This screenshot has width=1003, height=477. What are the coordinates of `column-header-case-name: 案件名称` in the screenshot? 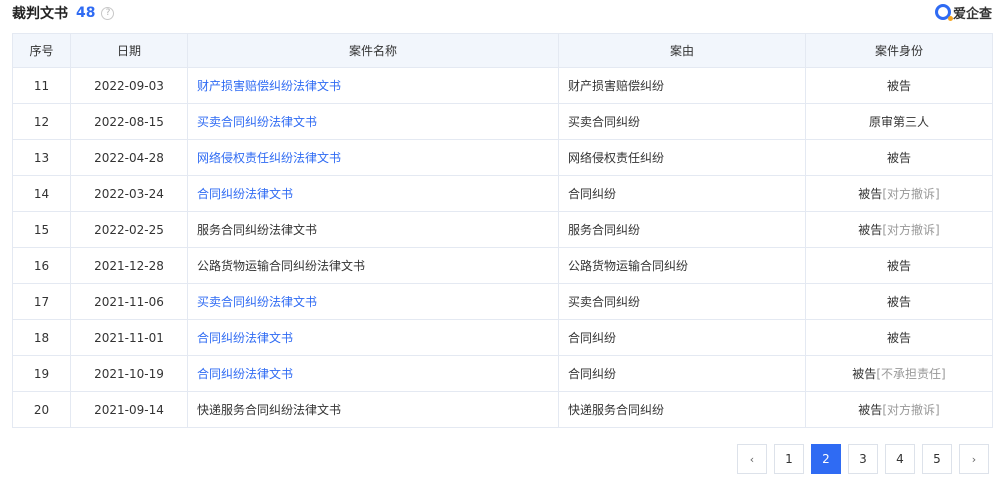 It's located at (373, 50).